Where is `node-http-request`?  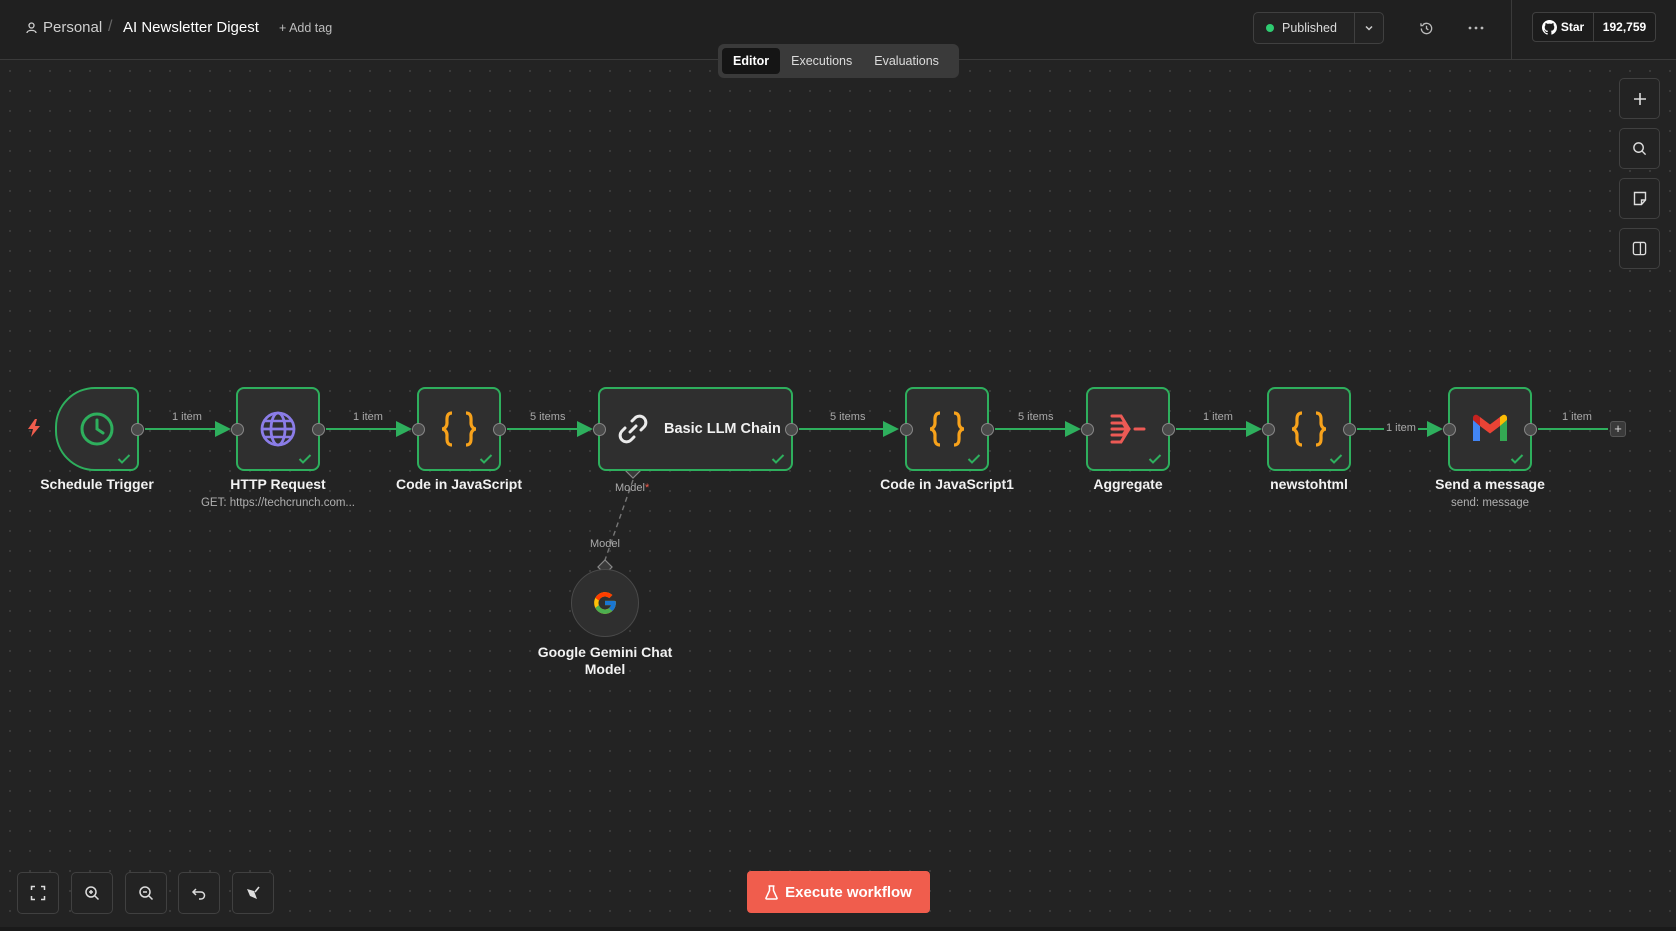 node-http-request is located at coordinates (278, 429).